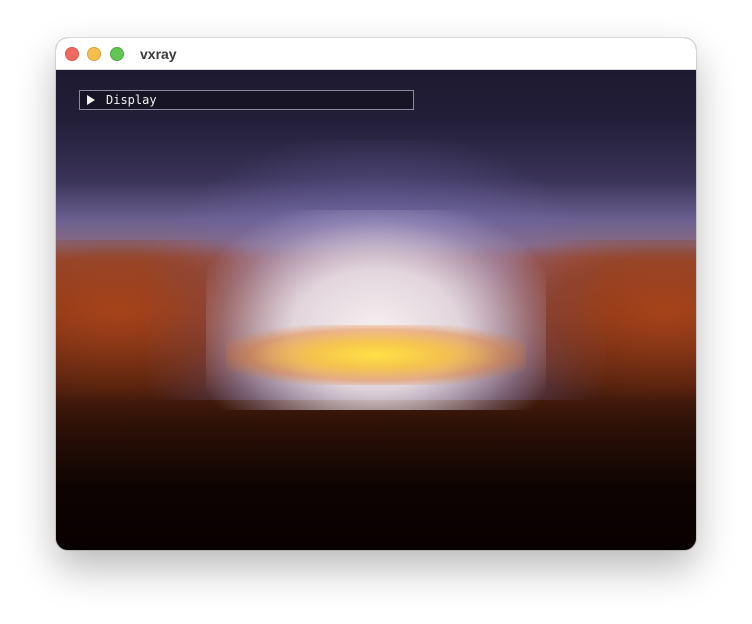  What do you see at coordinates (131, 100) in the screenshot?
I see `display-panel-label: Display` at bounding box center [131, 100].